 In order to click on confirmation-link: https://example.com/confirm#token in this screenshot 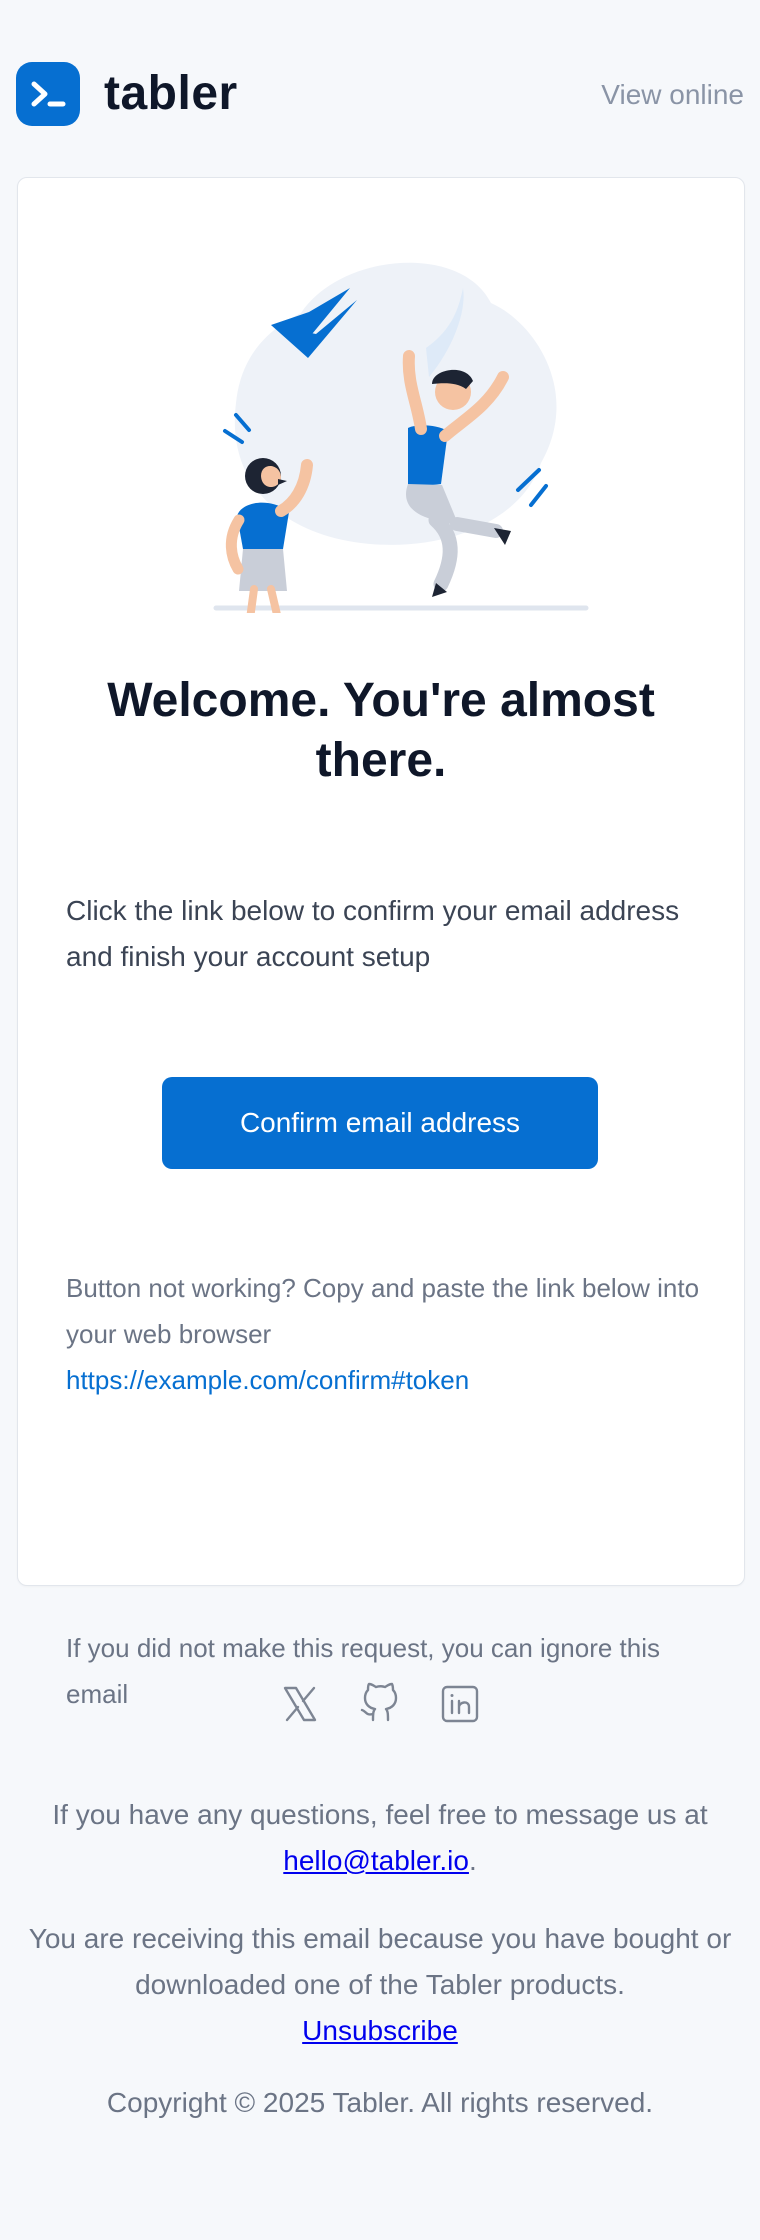, I will do `click(267, 1380)`.